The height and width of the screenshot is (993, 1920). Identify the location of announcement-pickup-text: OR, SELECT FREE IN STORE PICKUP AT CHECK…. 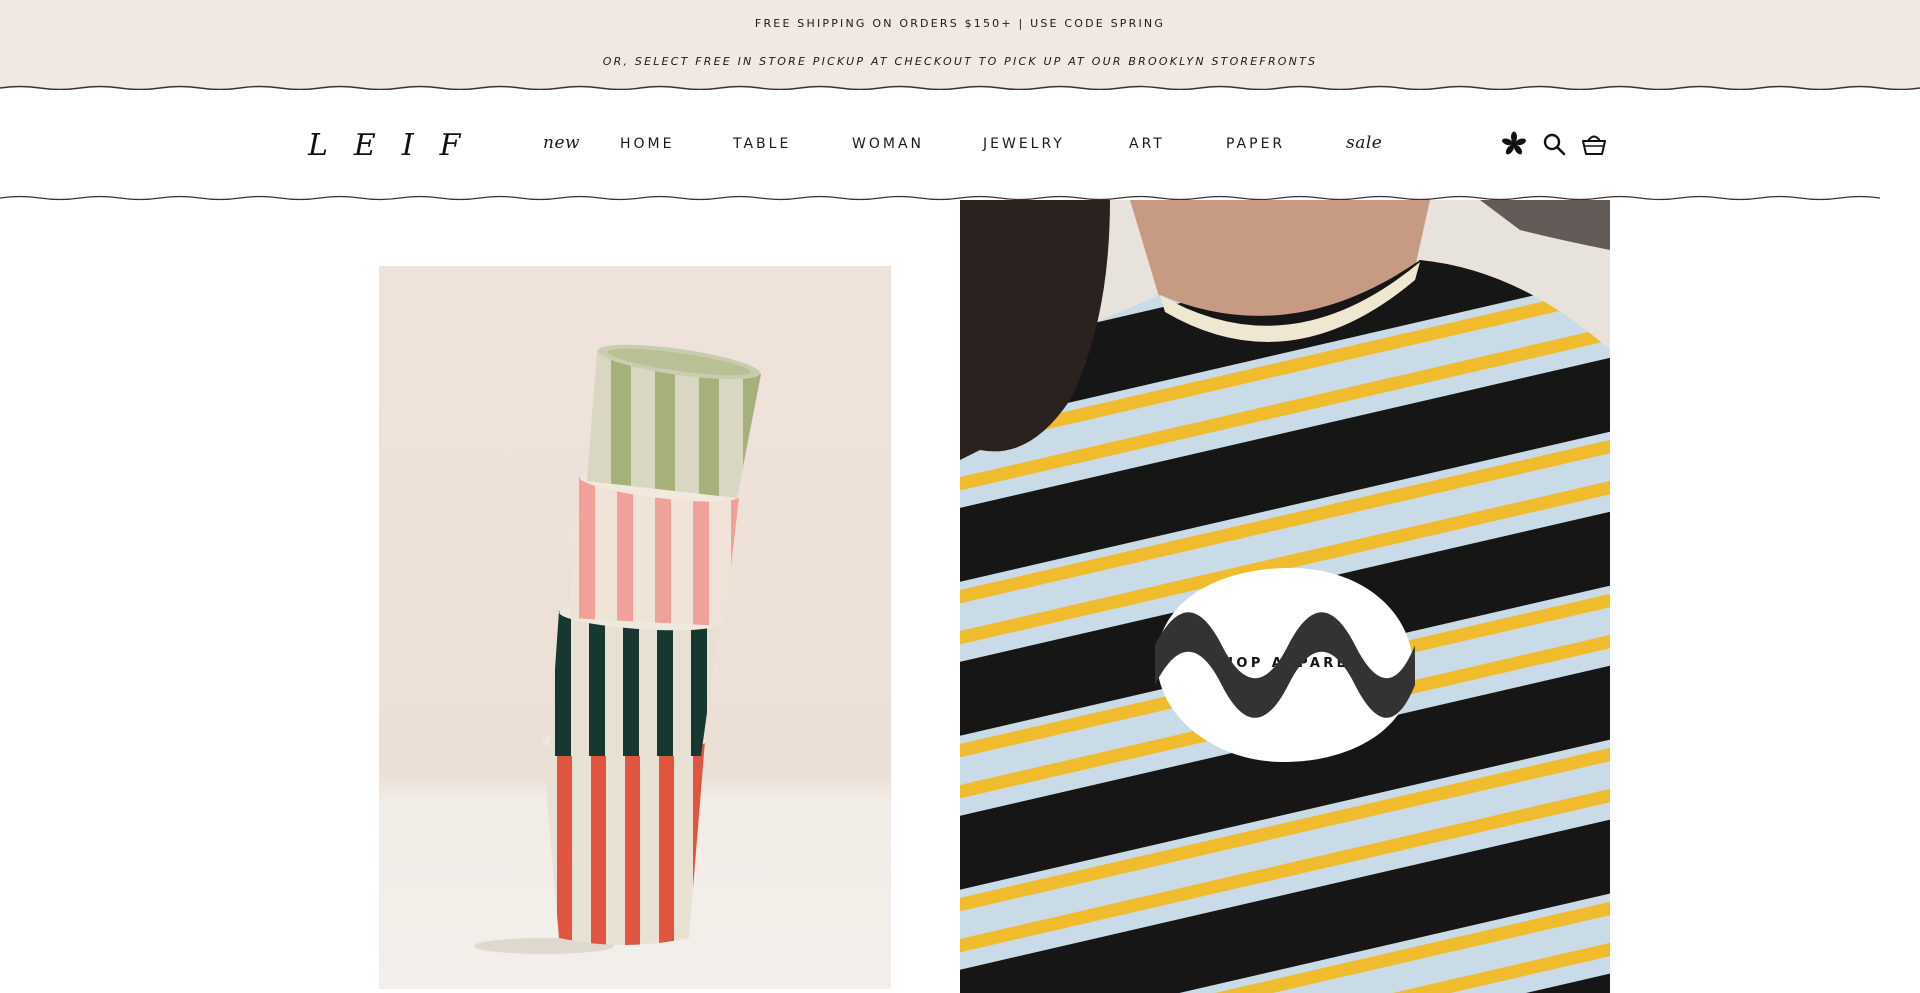
(960, 61).